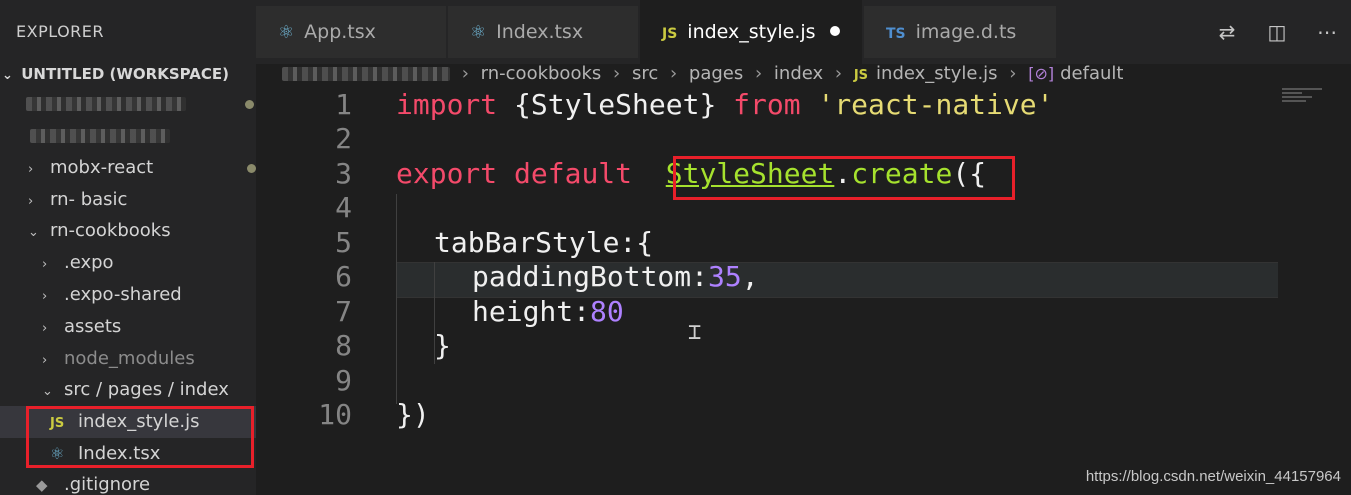  What do you see at coordinates (125, 74) in the screenshot?
I see `workspace-label: UNTITLED (WORKSPACE)` at bounding box center [125, 74].